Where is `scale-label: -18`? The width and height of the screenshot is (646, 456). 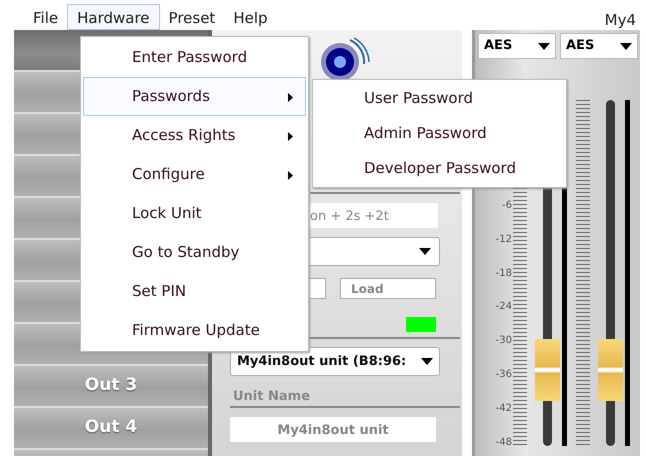
scale-label: -18 is located at coordinates (504, 273).